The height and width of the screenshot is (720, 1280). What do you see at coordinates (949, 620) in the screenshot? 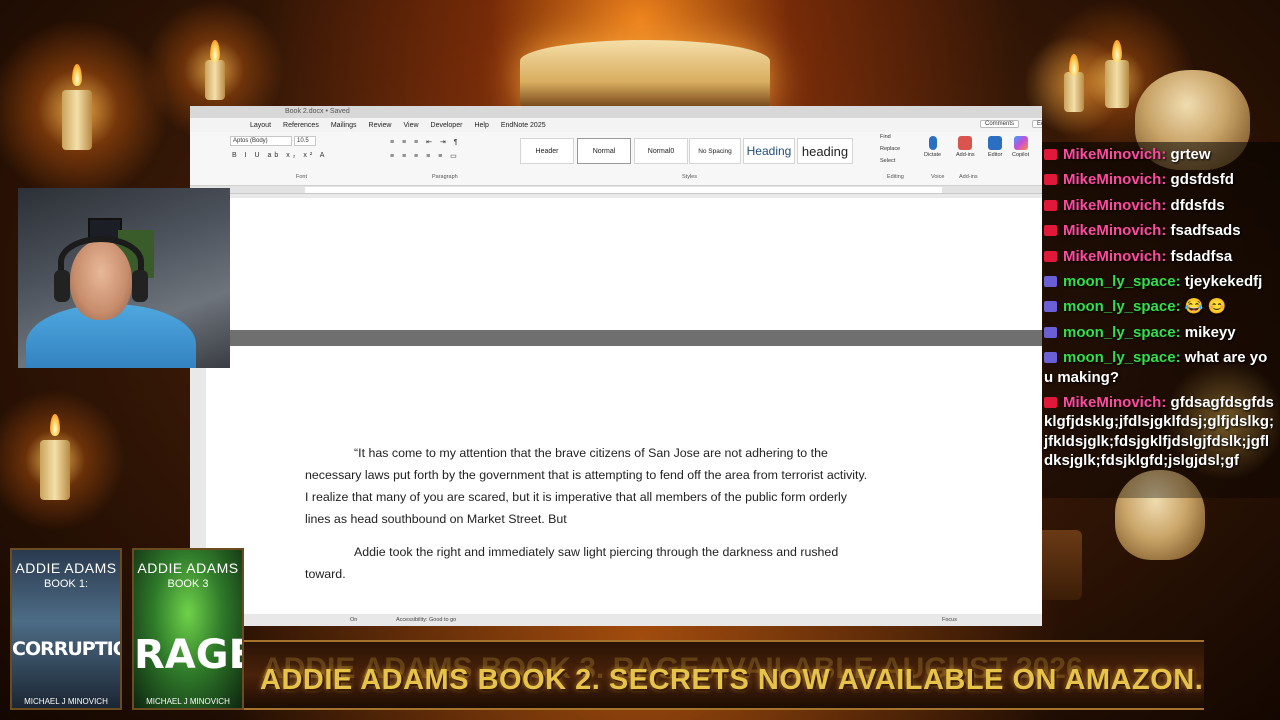
I see `focus-button: Focus` at bounding box center [949, 620].